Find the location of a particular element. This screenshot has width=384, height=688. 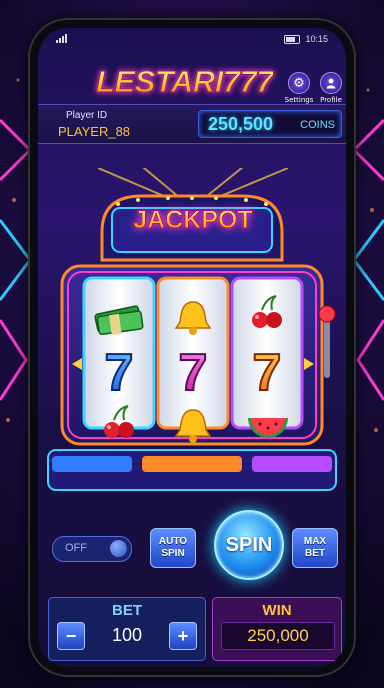

max-bet-label-1: MAX is located at coordinates (315, 541).